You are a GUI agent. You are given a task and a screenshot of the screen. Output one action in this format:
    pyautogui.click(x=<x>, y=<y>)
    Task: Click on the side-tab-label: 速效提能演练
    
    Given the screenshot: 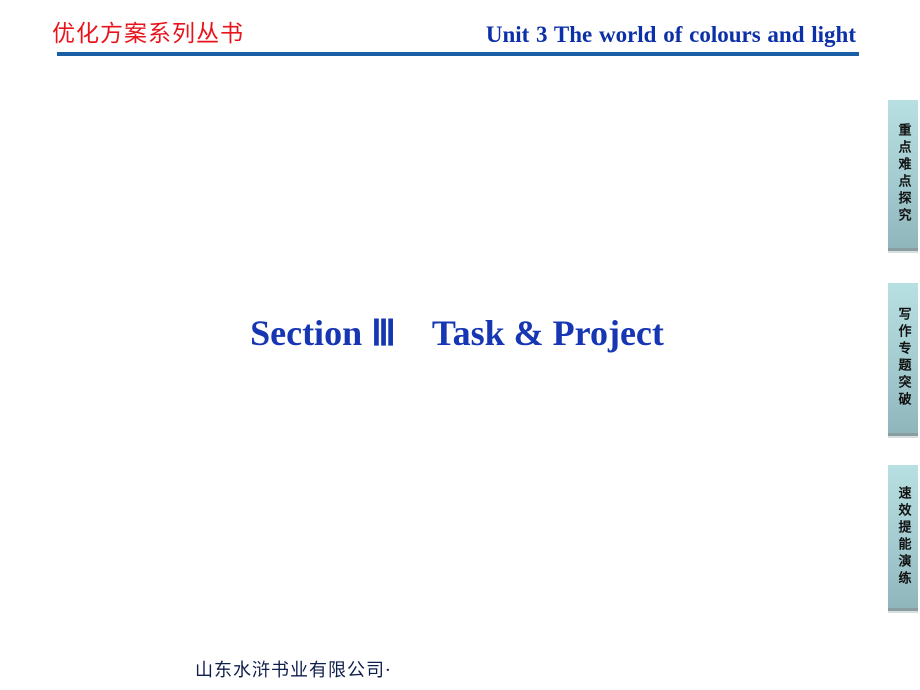 What is the action you would take?
    pyautogui.click(x=903, y=536)
    